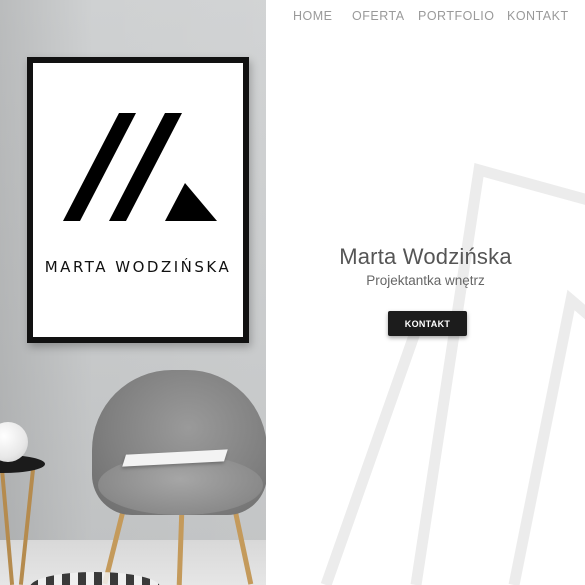 This screenshot has height=585, width=585. I want to click on logo-stroke-right, so click(191, 202).